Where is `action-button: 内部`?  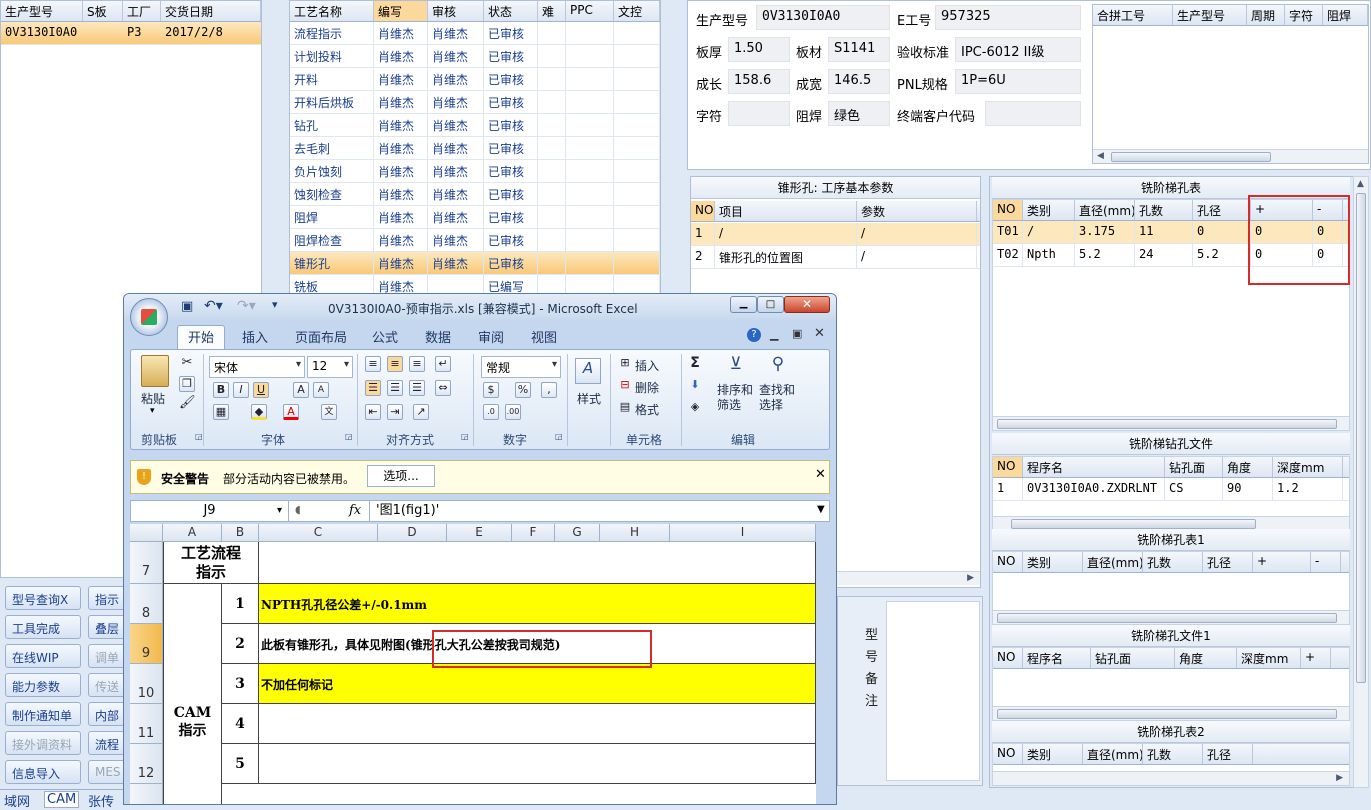
action-button: 内部 is located at coordinates (108, 714).